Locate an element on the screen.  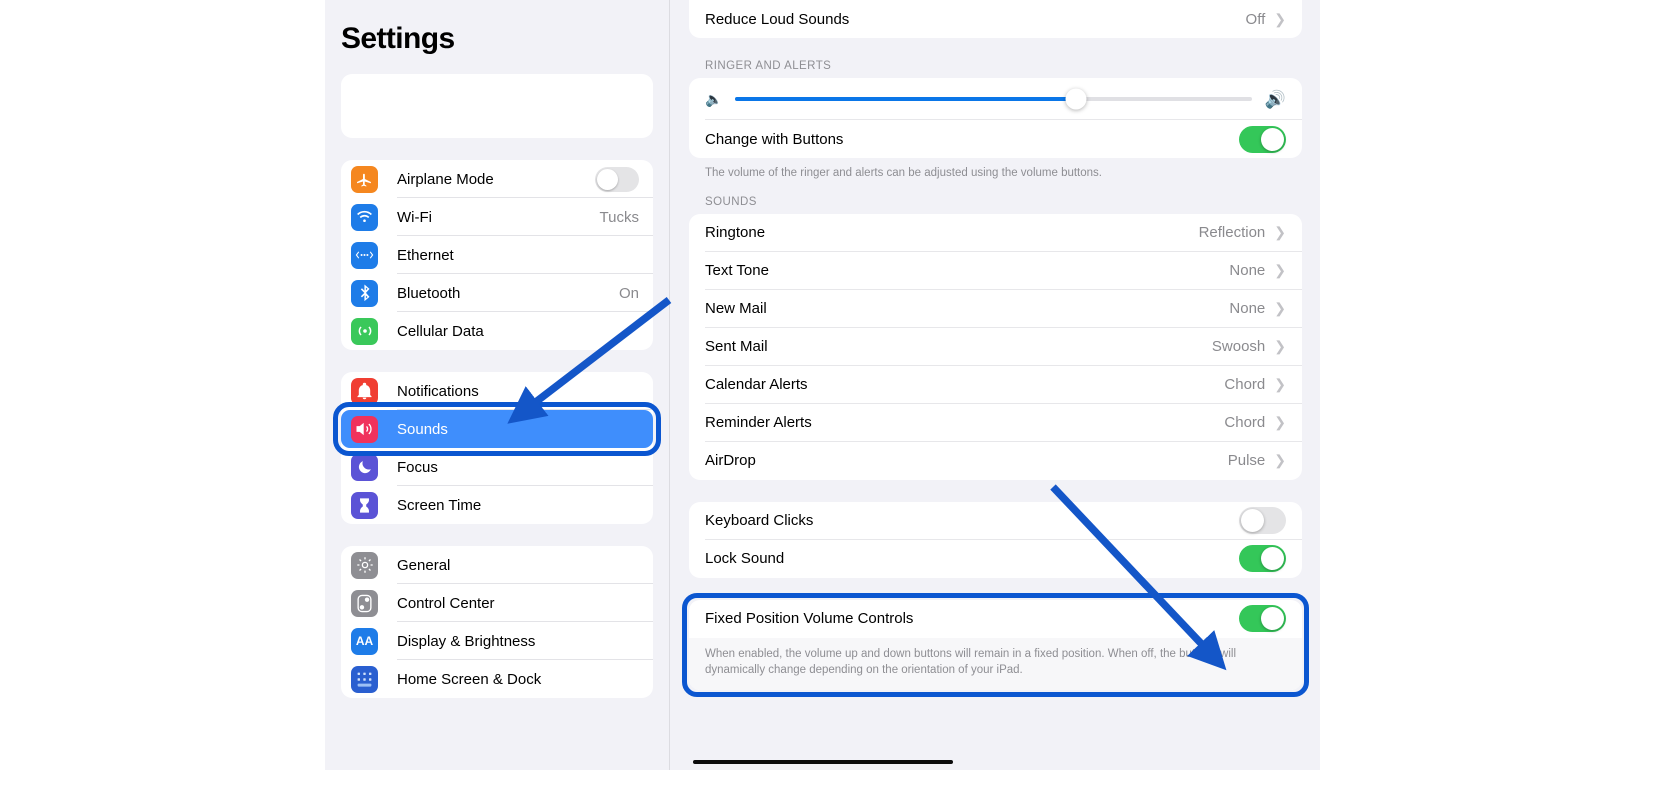
speaker-icon is located at coordinates (364, 429).